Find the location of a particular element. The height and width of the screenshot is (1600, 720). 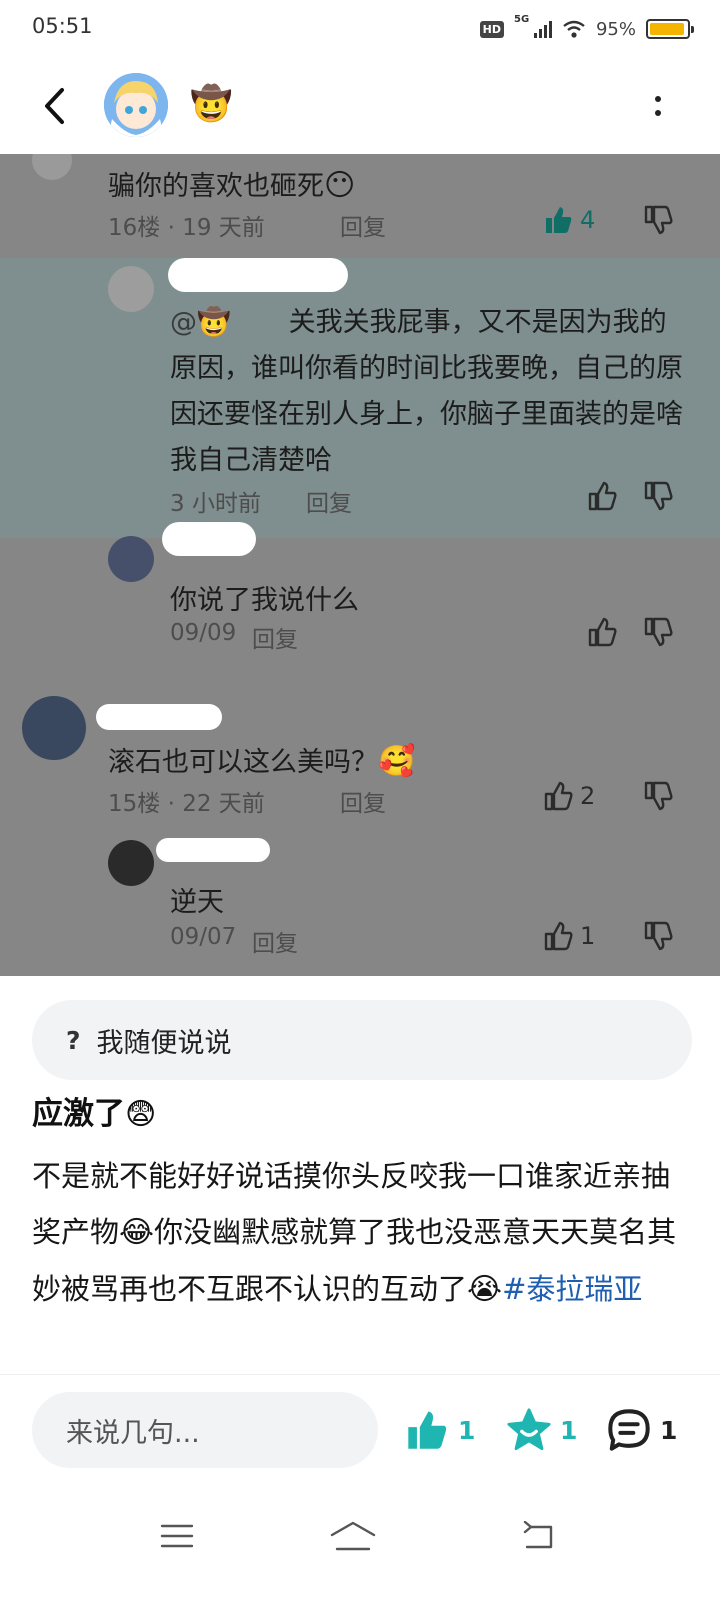

action-bar: 来说几句... 1 1 1 is located at coordinates (360, 1430).